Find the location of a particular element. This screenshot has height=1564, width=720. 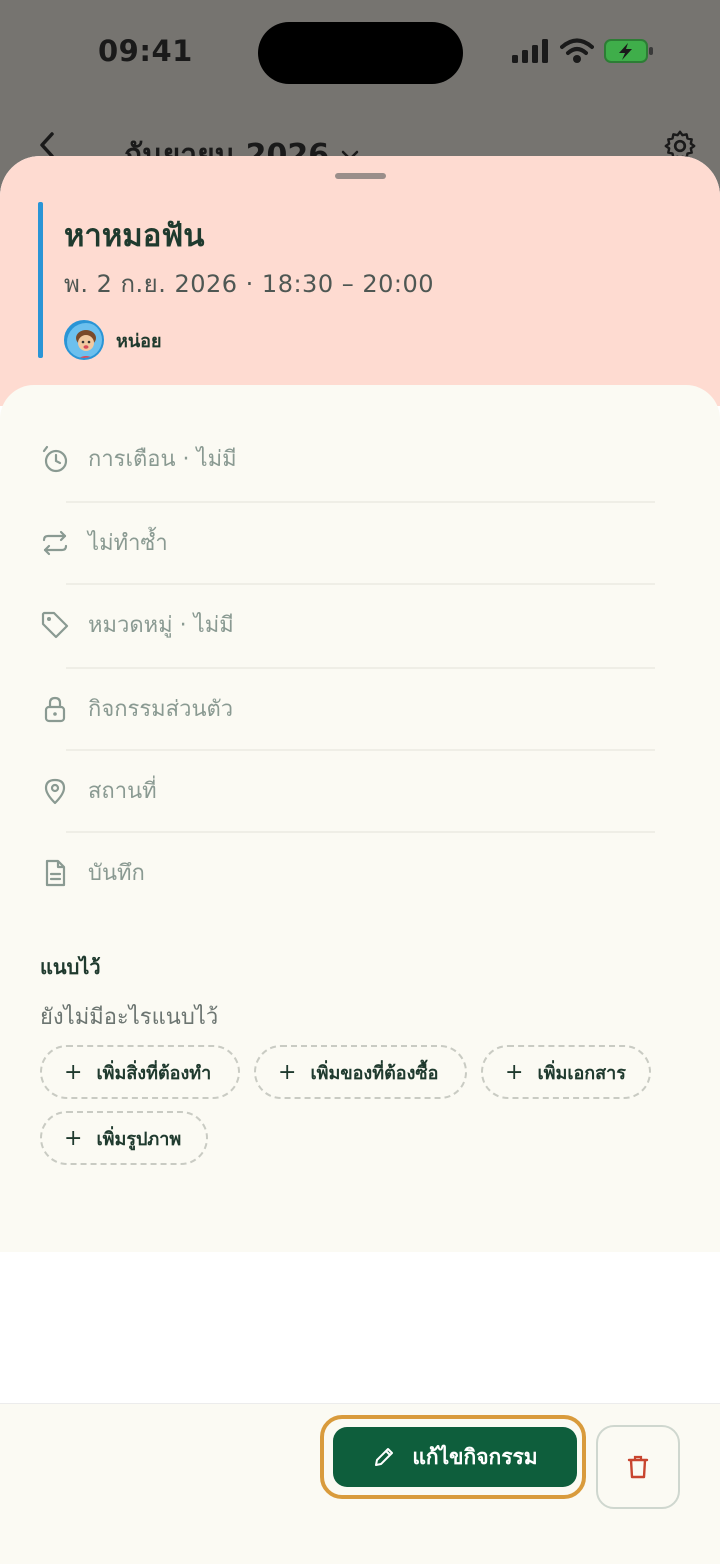

avatar is located at coordinates (84, 340).